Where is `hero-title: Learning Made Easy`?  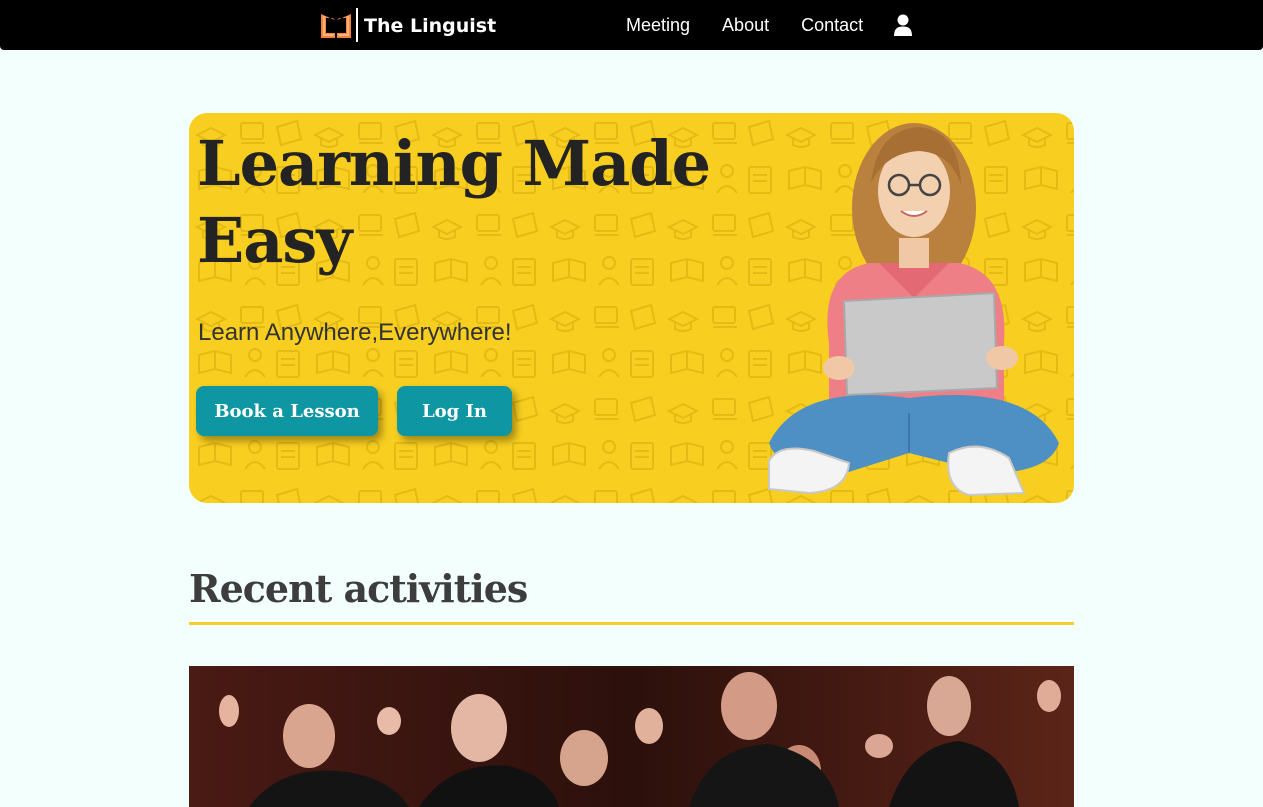
hero-title: Learning Made Easy is located at coordinates (454, 202).